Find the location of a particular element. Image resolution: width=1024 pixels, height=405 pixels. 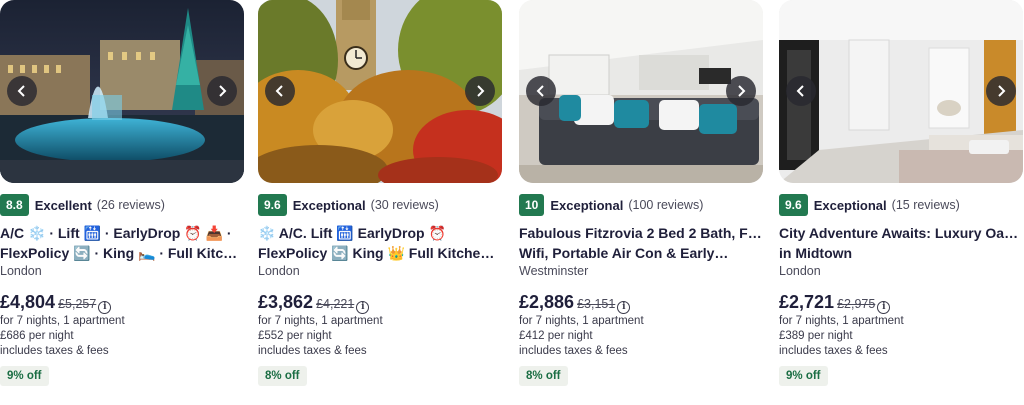

price-per-night: £686 per night is located at coordinates (37, 336).